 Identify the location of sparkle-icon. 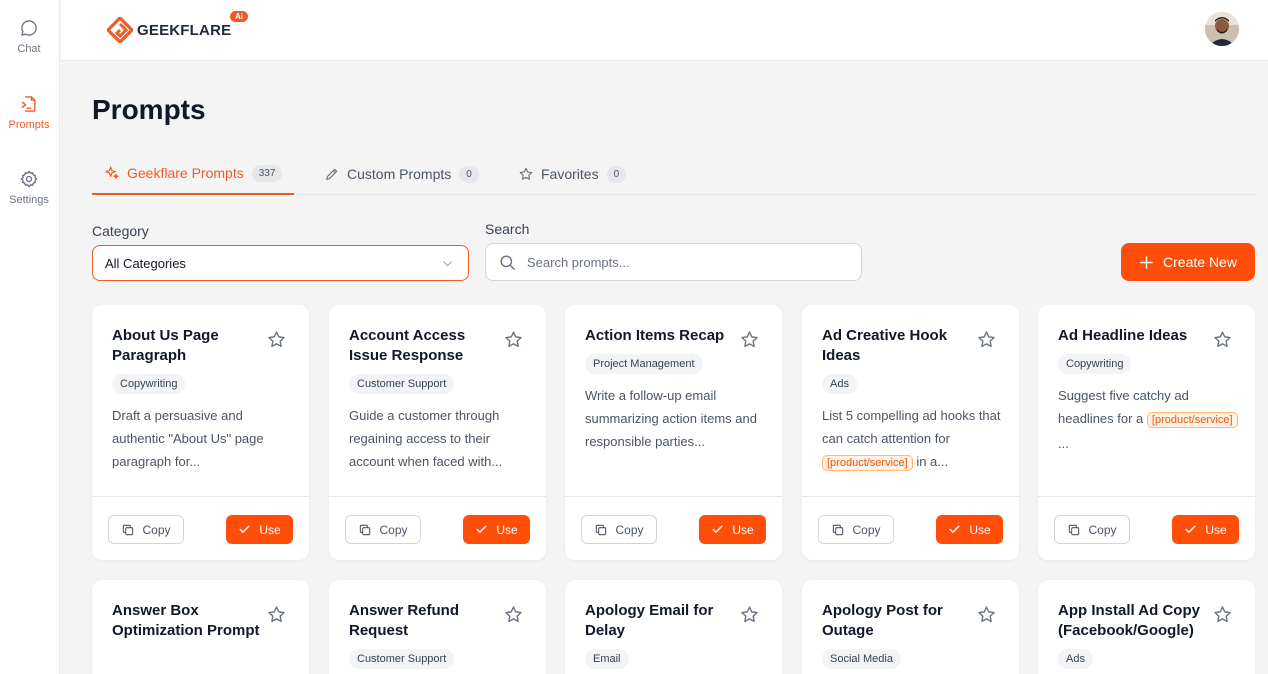
(112, 172).